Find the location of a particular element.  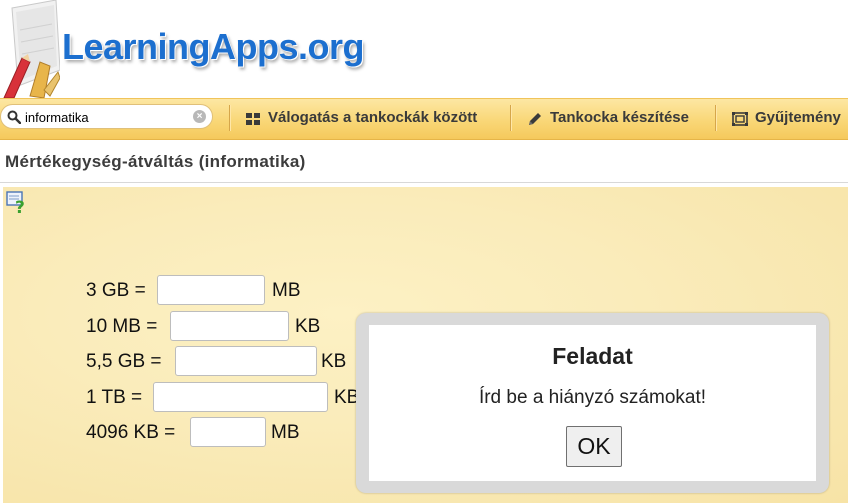

ok-button: OK is located at coordinates (594, 446).